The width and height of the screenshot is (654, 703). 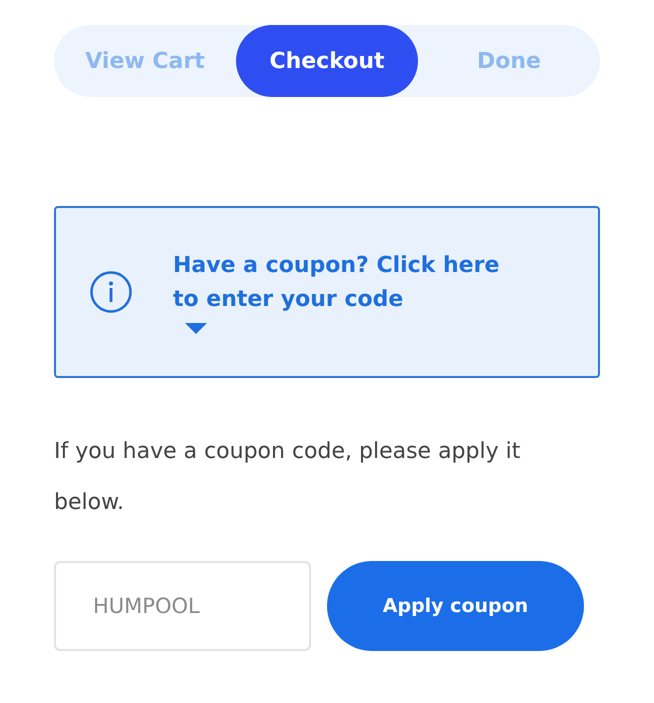 What do you see at coordinates (111, 292) in the screenshot?
I see `info-icon` at bounding box center [111, 292].